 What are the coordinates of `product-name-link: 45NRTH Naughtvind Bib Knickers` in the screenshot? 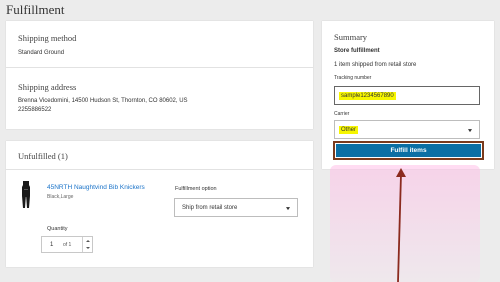 It's located at (96, 187).